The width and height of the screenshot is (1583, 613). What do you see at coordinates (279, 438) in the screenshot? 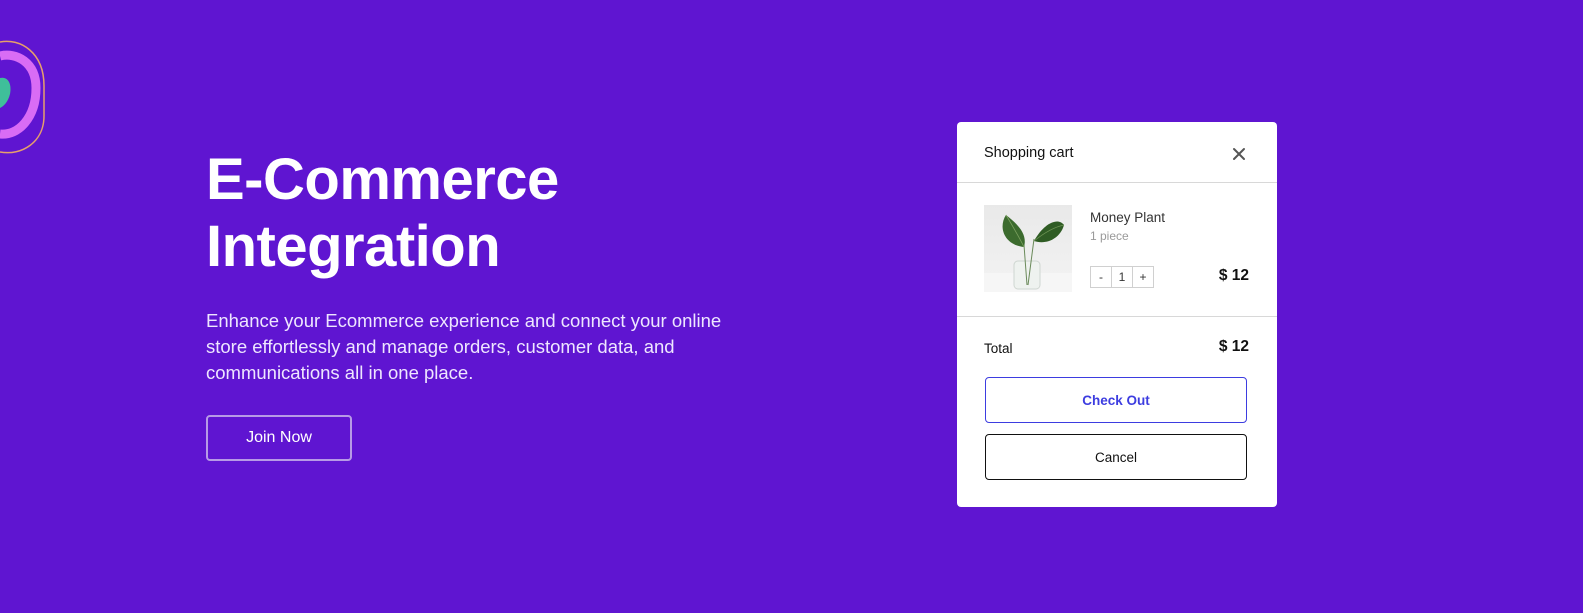
I see `join-now-button: Join Now` at bounding box center [279, 438].